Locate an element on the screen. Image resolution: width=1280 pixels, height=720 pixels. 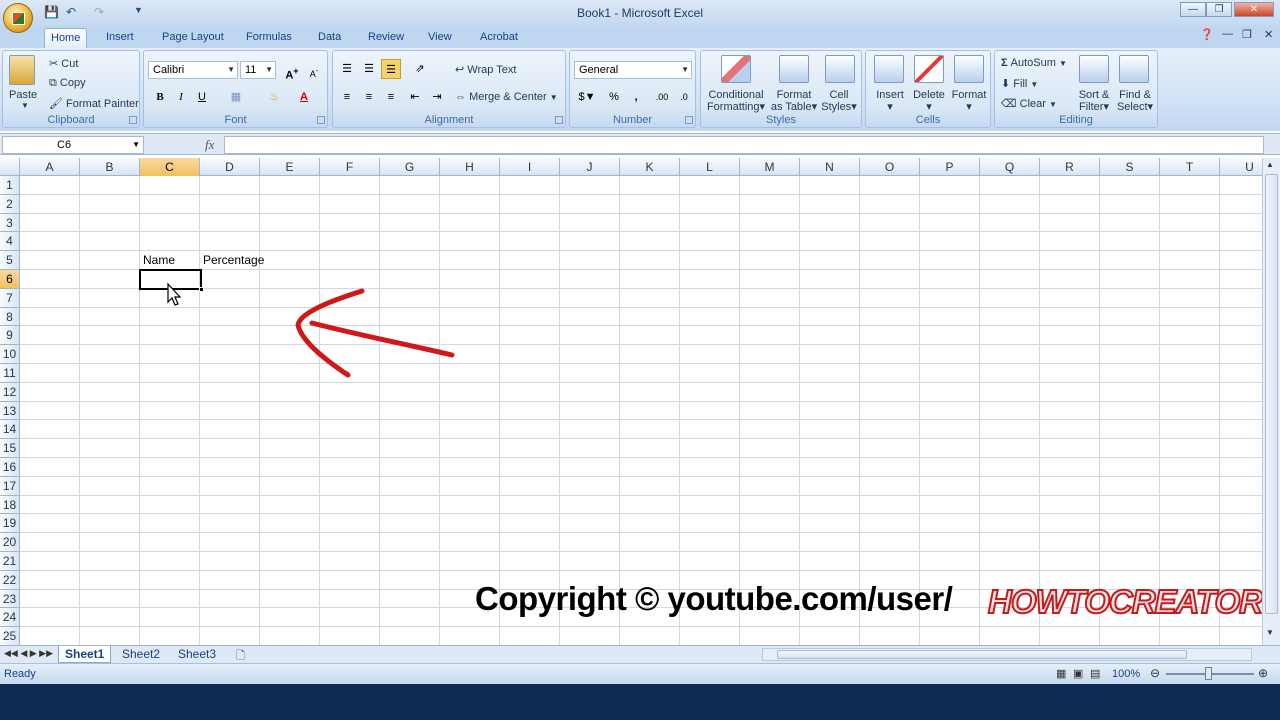
fill-button: ⬇ Fill ▼ is located at coordinates (1019, 83).